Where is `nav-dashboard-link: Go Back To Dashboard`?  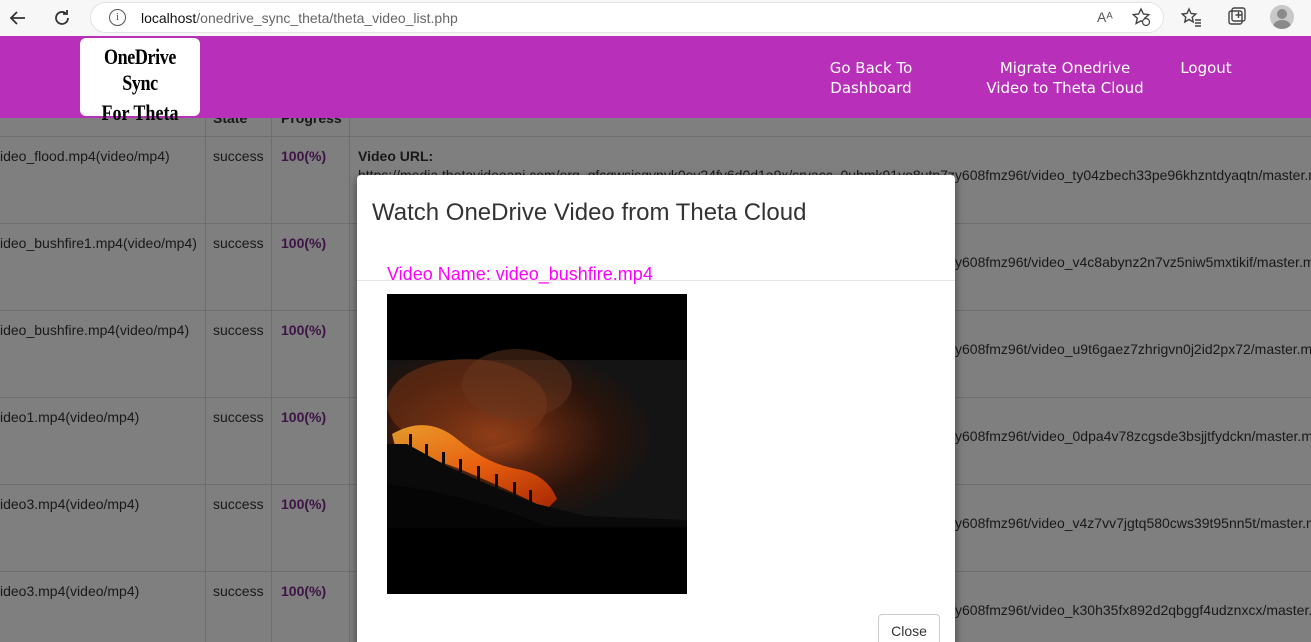 nav-dashboard-link: Go Back To Dashboard is located at coordinates (871, 78).